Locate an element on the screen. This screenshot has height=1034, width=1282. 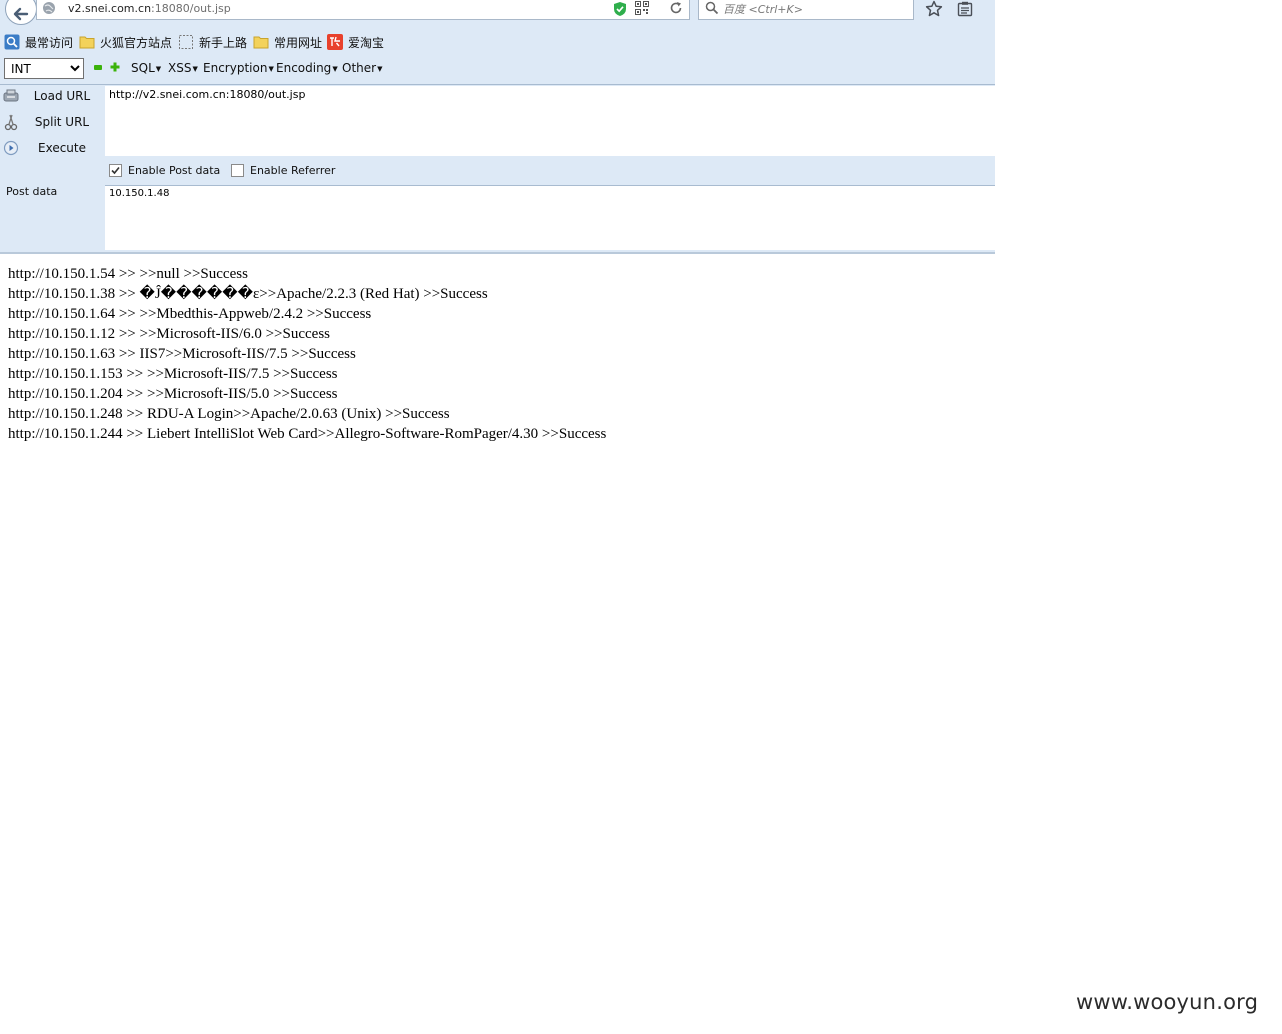
qr-code-icon is located at coordinates (642, 8).